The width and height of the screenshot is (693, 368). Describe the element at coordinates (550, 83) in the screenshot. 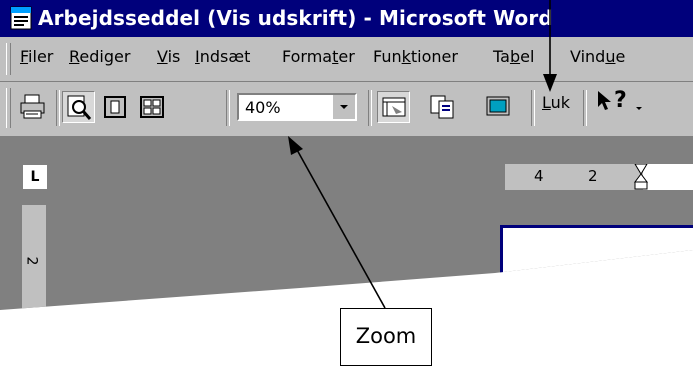

I see `tabel-callout-arrowhead` at that location.